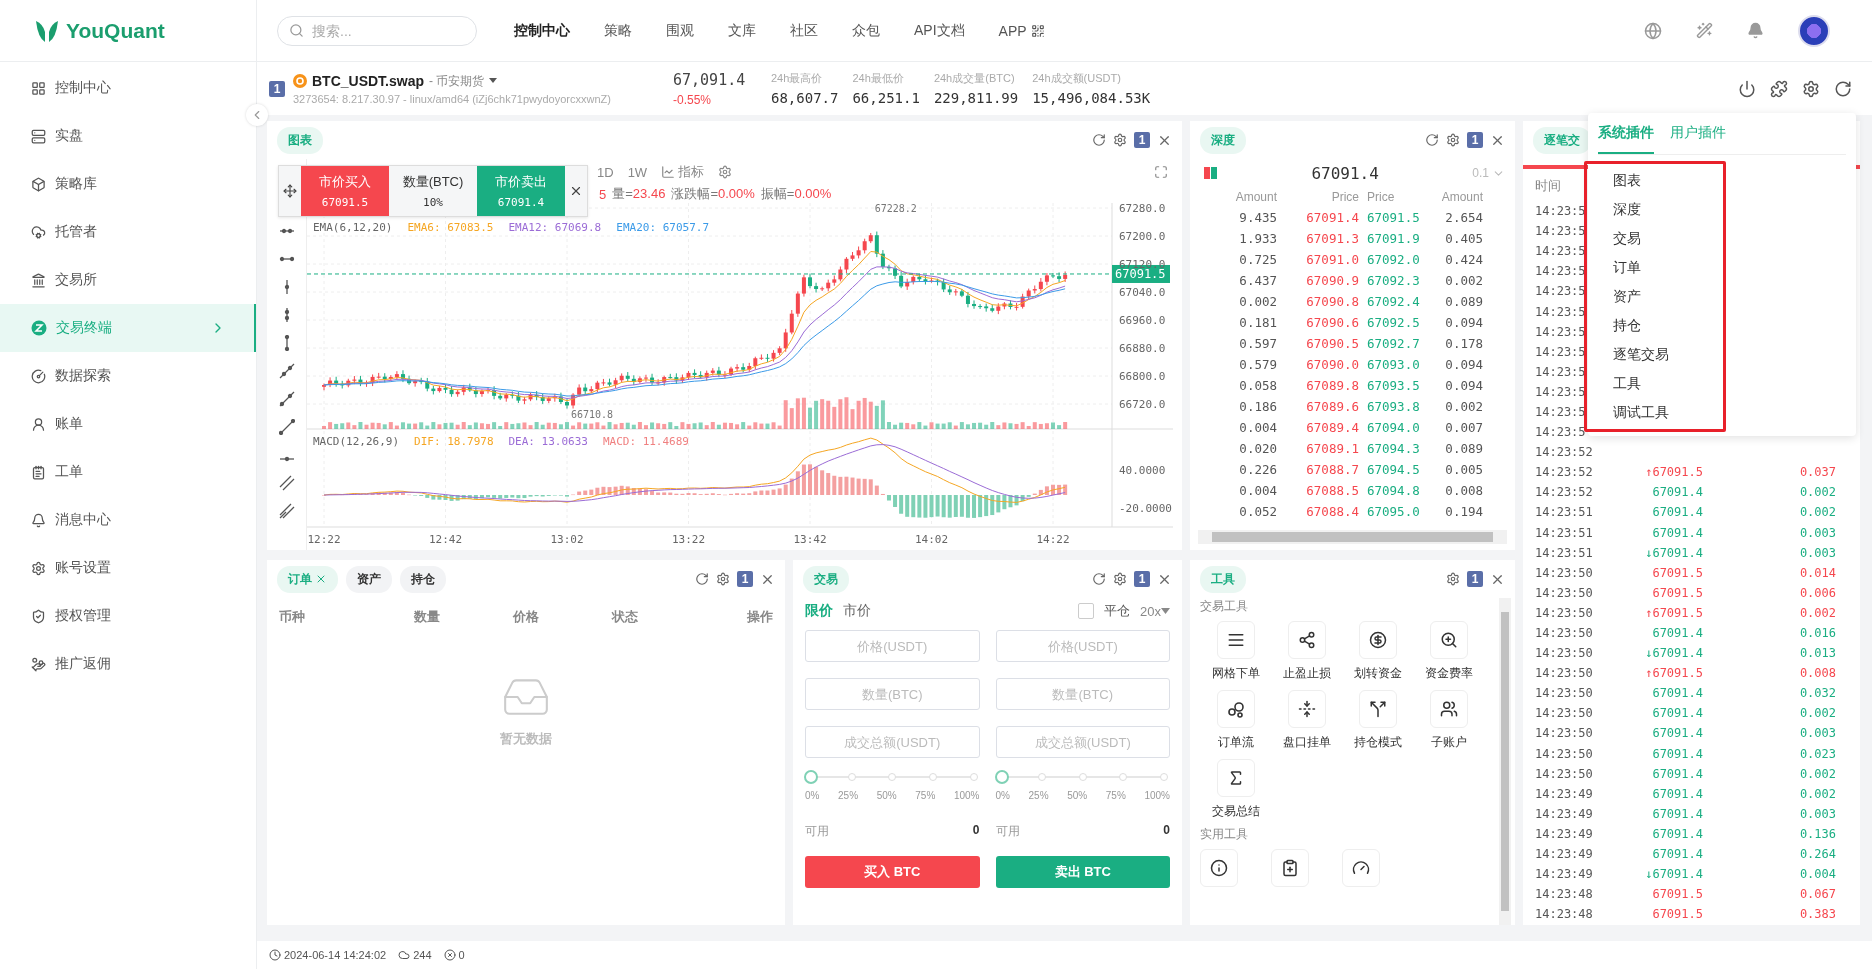 The image size is (1872, 969). I want to click on tool-item: 盘口挂单, so click(1306, 720).